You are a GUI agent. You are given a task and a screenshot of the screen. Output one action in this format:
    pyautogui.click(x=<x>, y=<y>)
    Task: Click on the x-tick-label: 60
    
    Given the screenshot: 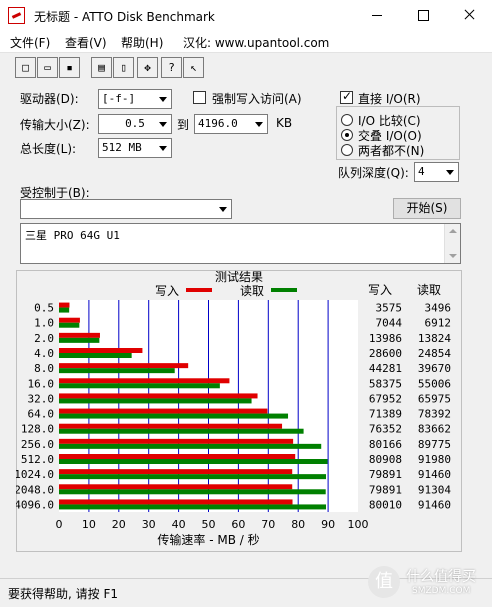 What is the action you would take?
    pyautogui.click(x=238, y=524)
    